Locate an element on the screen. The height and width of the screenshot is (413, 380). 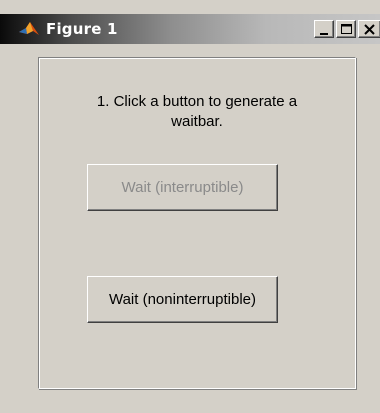
close-button is located at coordinates (369, 29).